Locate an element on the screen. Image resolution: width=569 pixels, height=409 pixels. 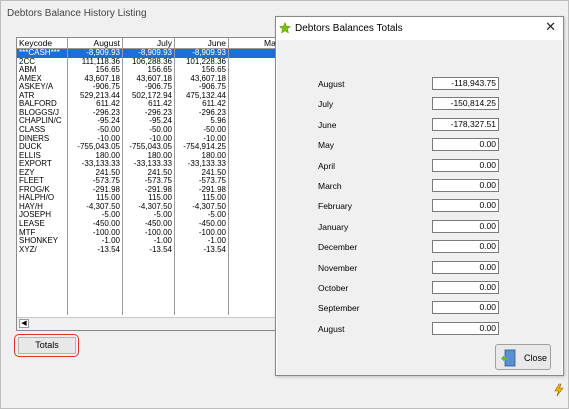
table-row: DUCK -755,043.05 -755,043.05 -754,914.25 is located at coordinates (147, 147).